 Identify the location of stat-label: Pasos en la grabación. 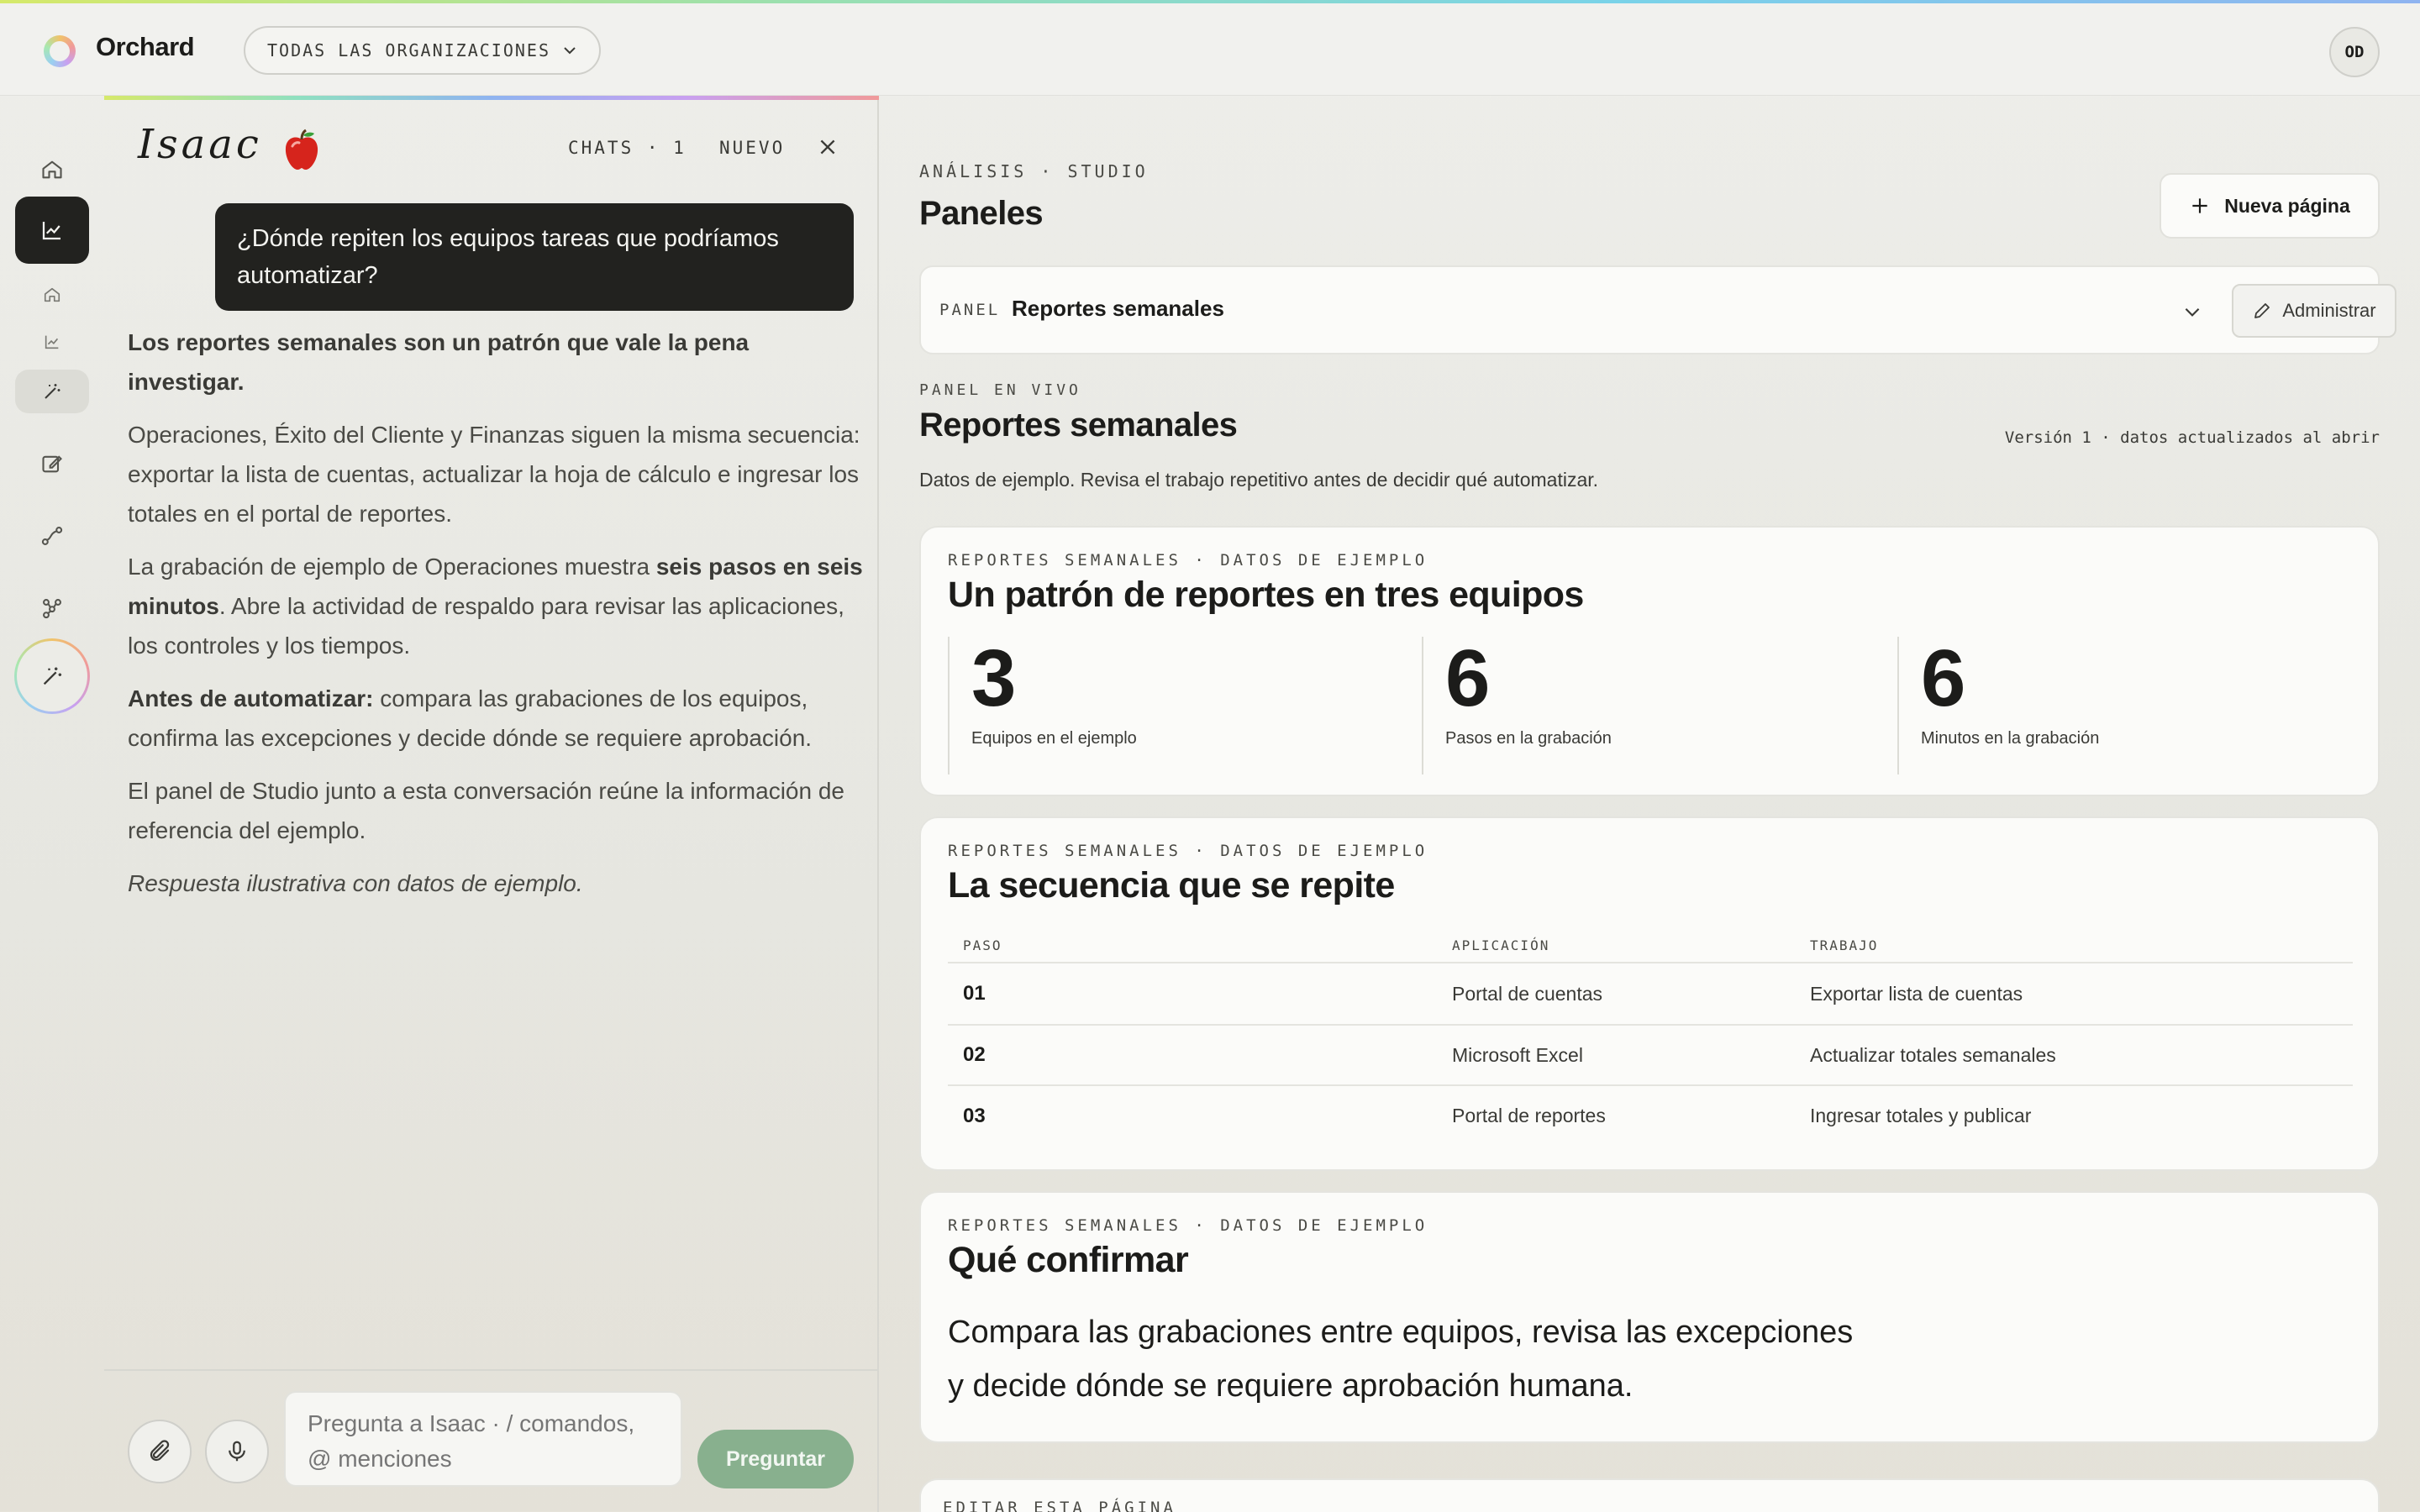
(1528, 738).